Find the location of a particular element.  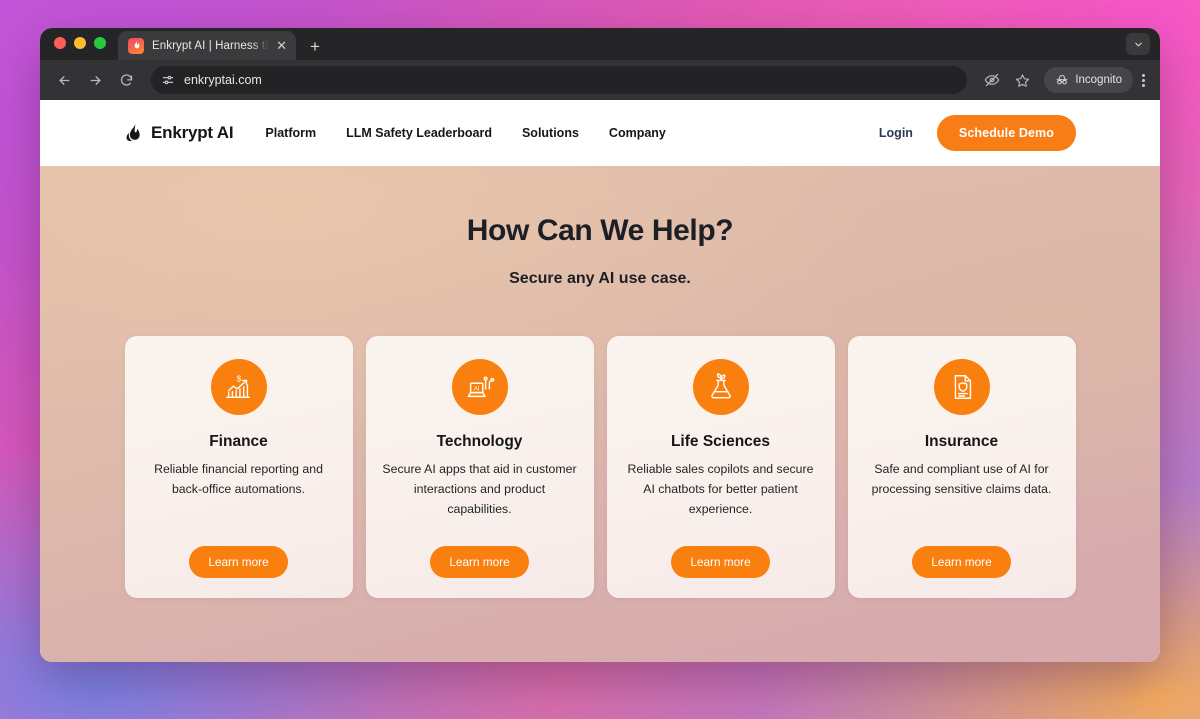

brand-logo: Enkrypt AI is located at coordinates (179, 133).